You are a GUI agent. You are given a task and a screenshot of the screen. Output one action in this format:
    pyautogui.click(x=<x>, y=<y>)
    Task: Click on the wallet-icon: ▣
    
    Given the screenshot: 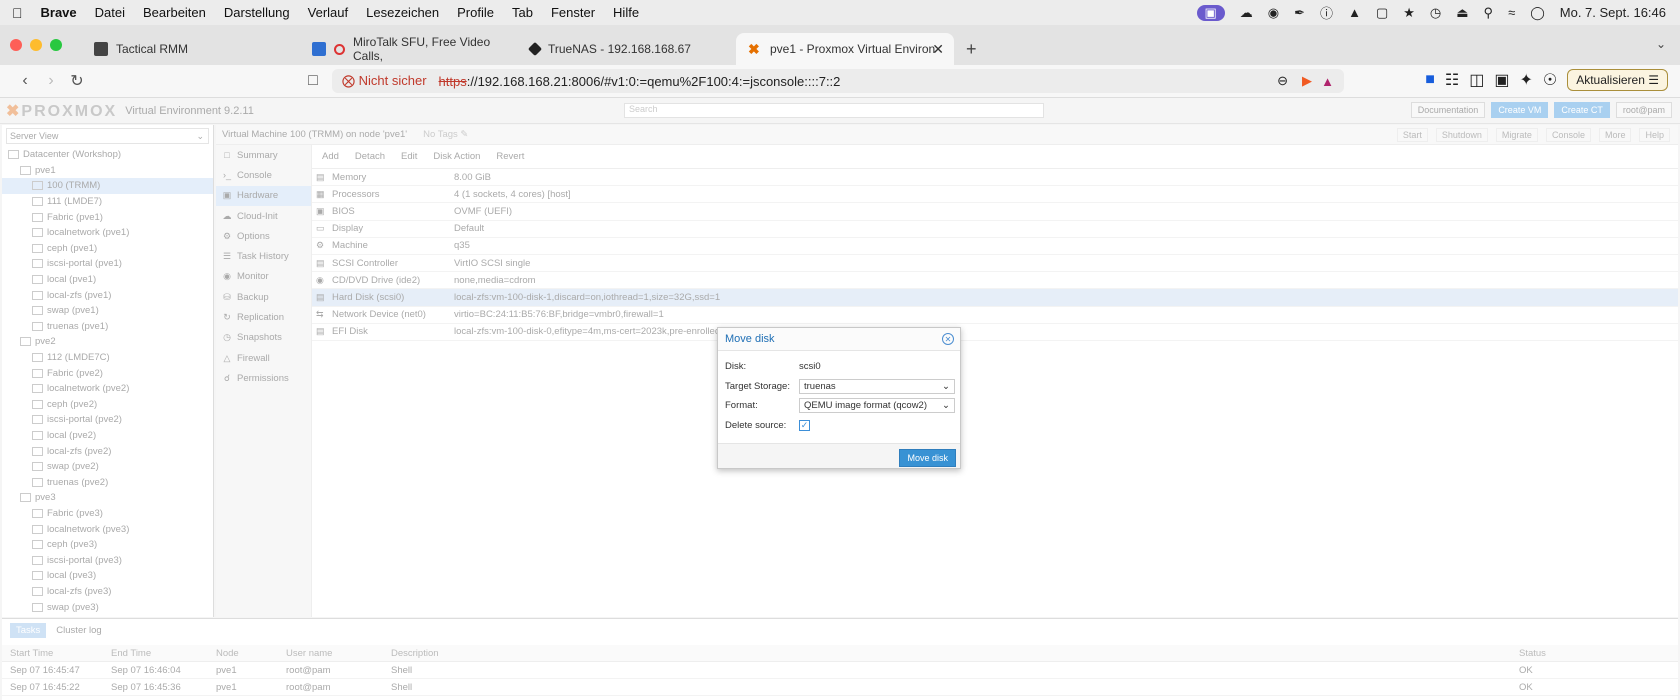 What is the action you would take?
    pyautogui.click(x=1501, y=80)
    